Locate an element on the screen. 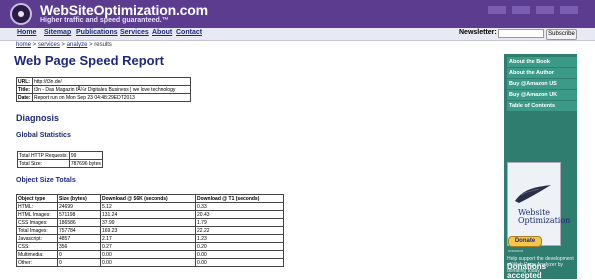 This screenshot has width=595, height=280. table-row: Total Size: 787696 bytes is located at coordinates (60, 163).